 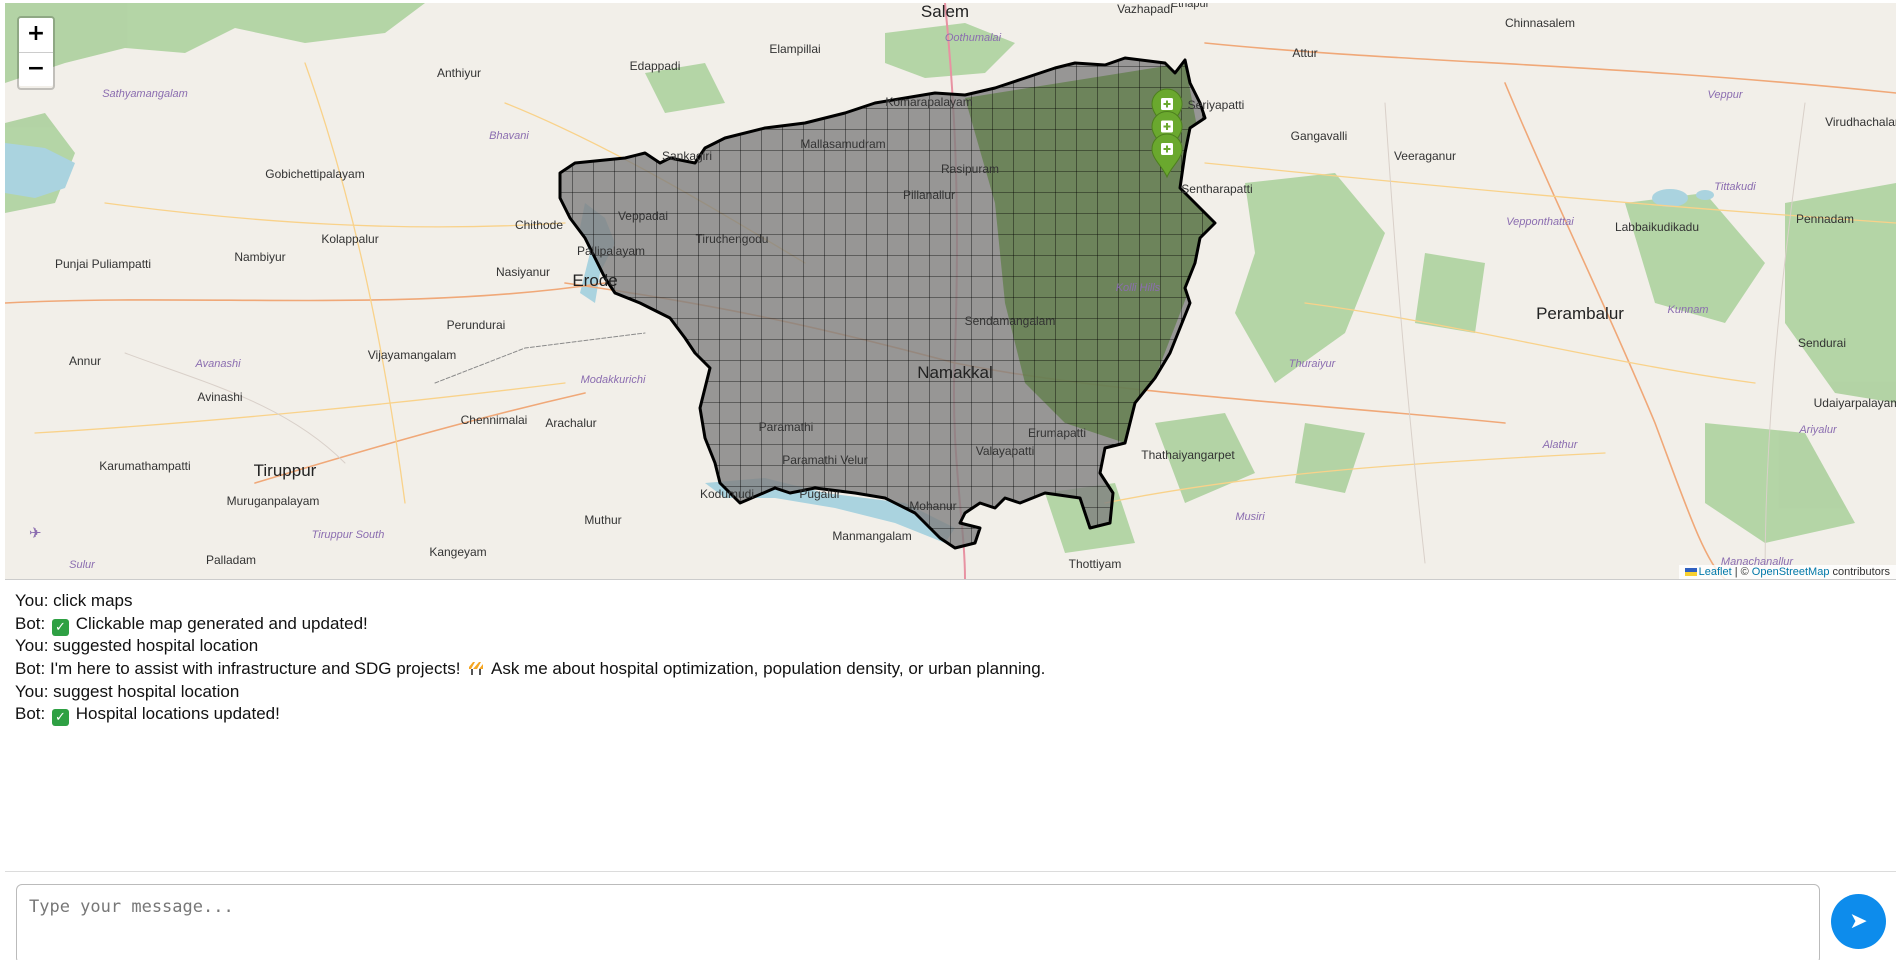 I want to click on place-label: Nambiyur, so click(x=259, y=257).